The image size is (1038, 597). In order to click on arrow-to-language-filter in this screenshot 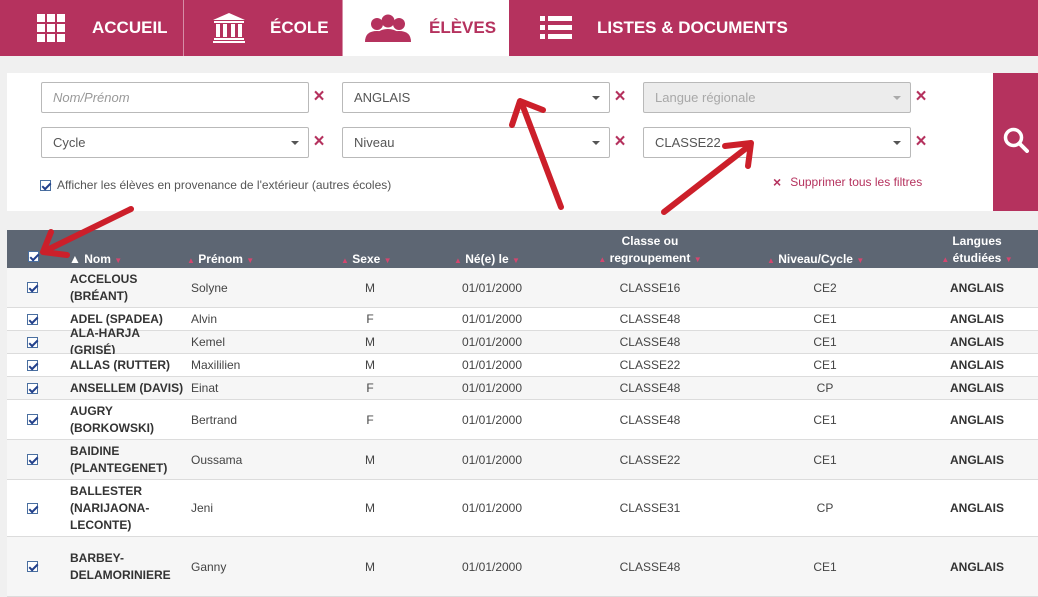, I will do `click(536, 154)`.